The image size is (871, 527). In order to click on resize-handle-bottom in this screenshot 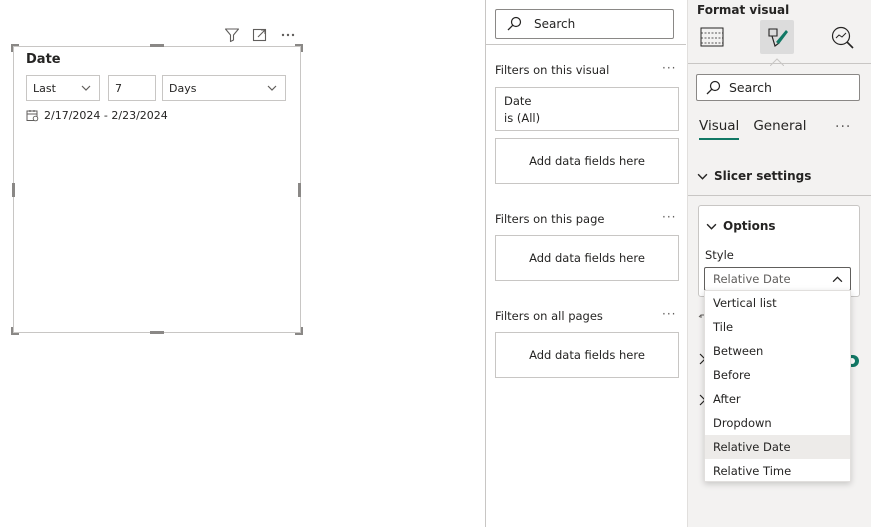, I will do `click(157, 332)`.